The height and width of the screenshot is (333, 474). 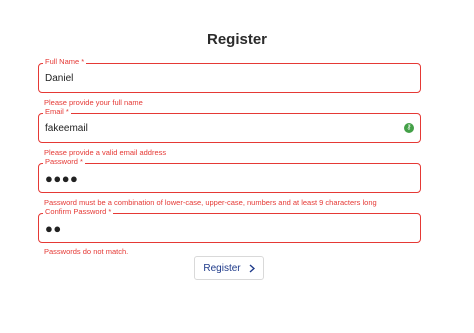 What do you see at coordinates (93, 102) in the screenshot?
I see `full-name-error: Please provide your full name` at bounding box center [93, 102].